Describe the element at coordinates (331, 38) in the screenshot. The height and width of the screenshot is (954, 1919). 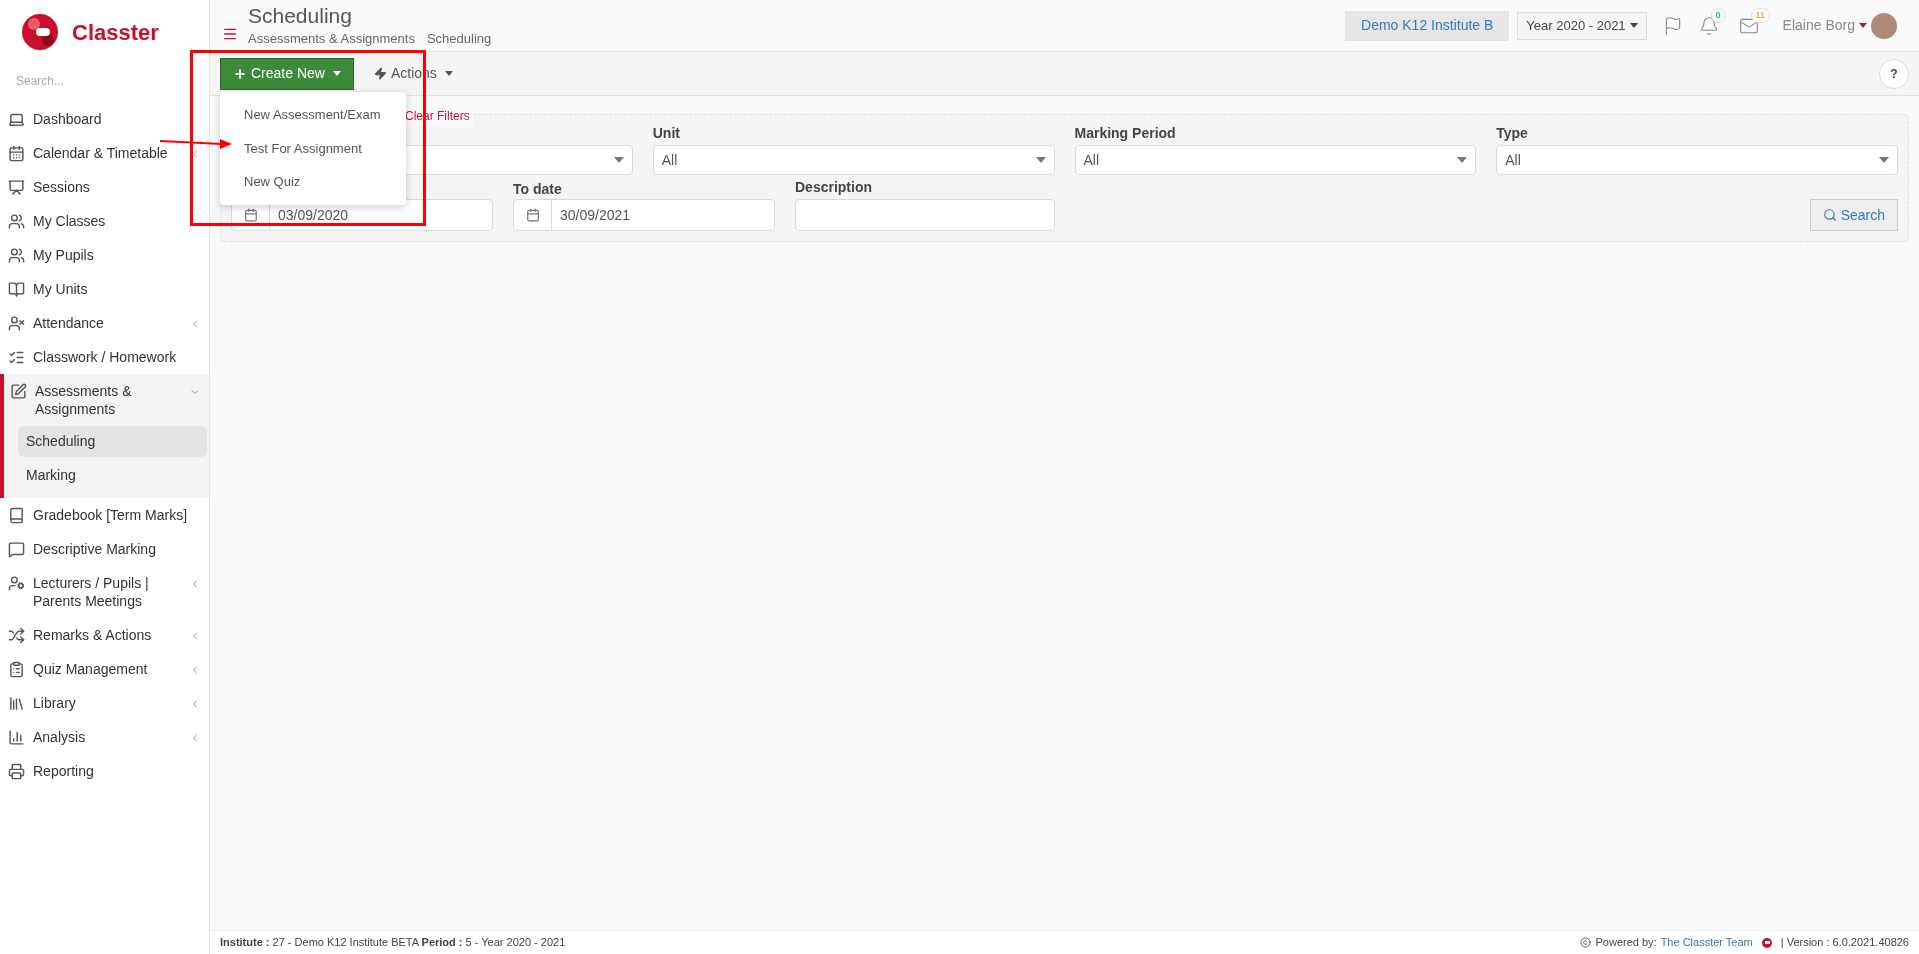
I see `breadcrumb-link: Assessments & Assignments` at that location.